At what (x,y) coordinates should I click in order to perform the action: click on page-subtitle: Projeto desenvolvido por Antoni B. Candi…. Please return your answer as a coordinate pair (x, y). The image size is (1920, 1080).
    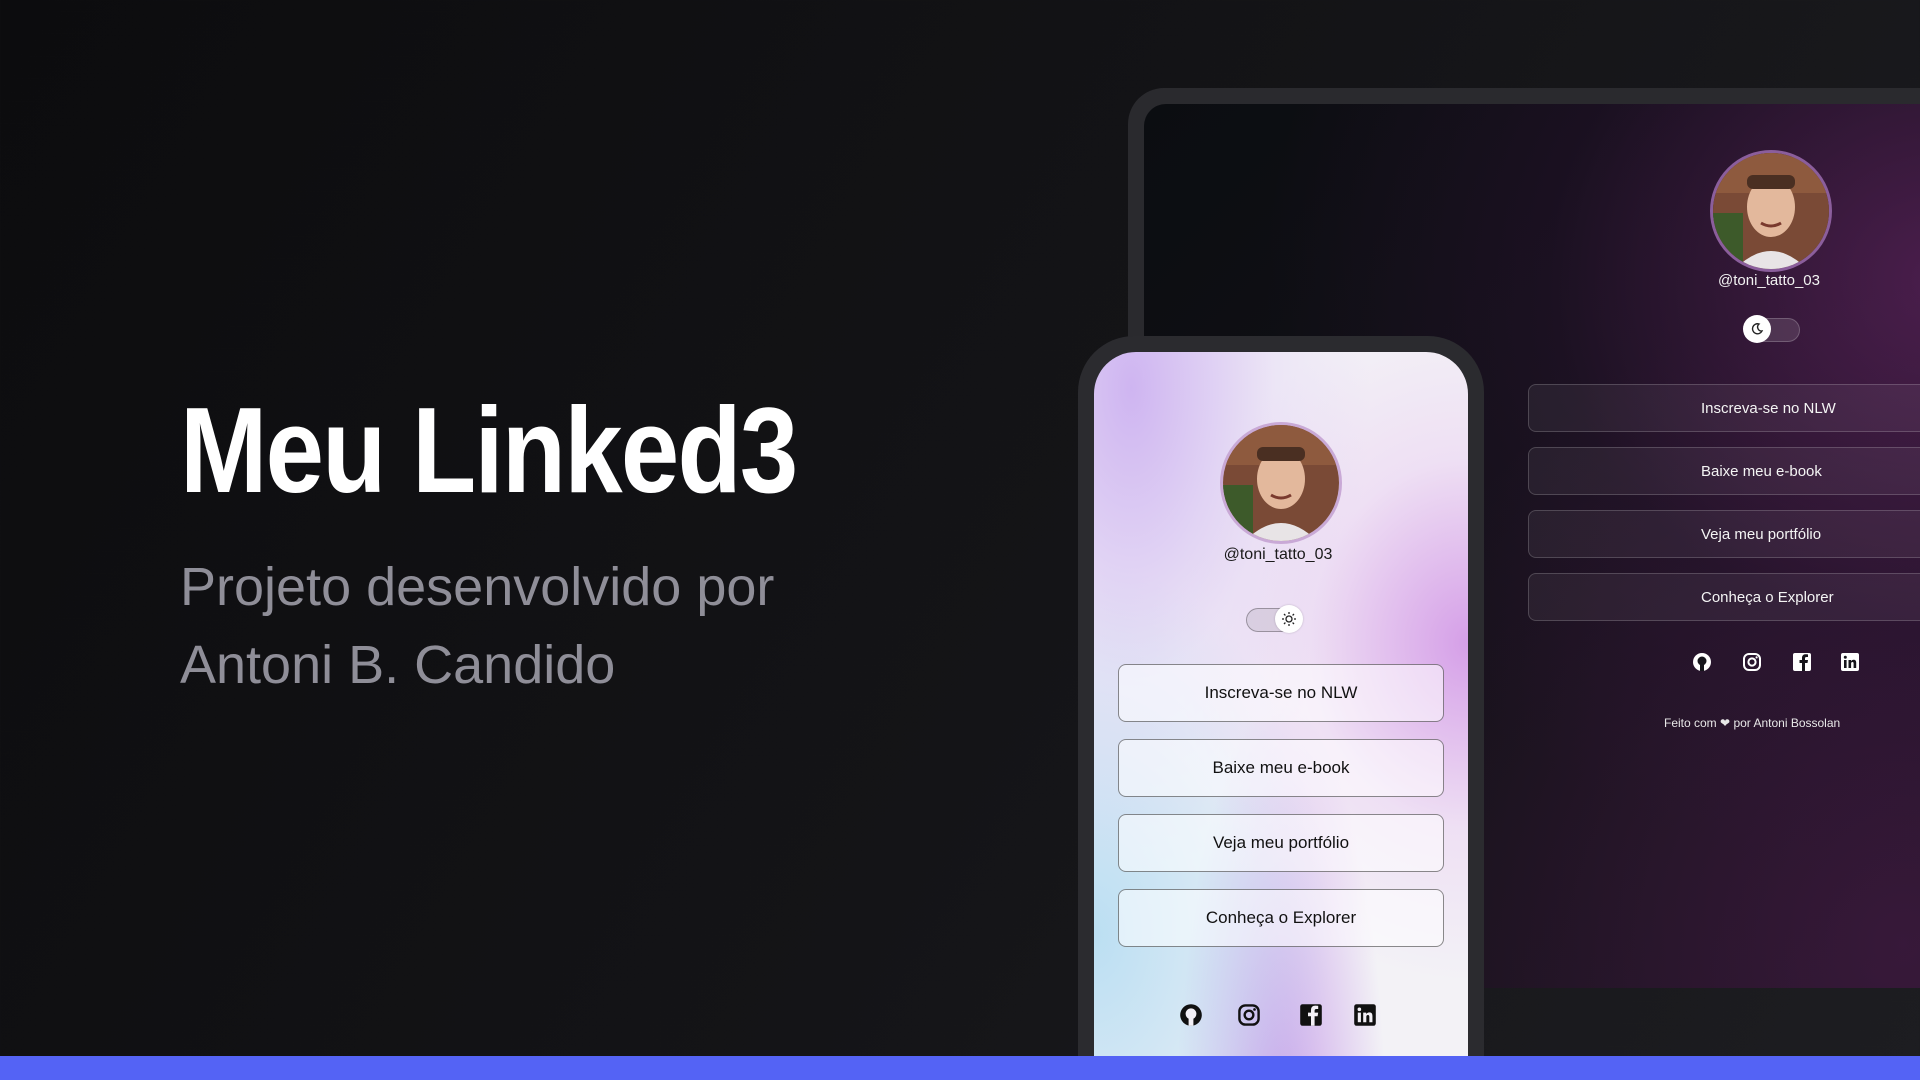
    Looking at the image, I should click on (477, 626).